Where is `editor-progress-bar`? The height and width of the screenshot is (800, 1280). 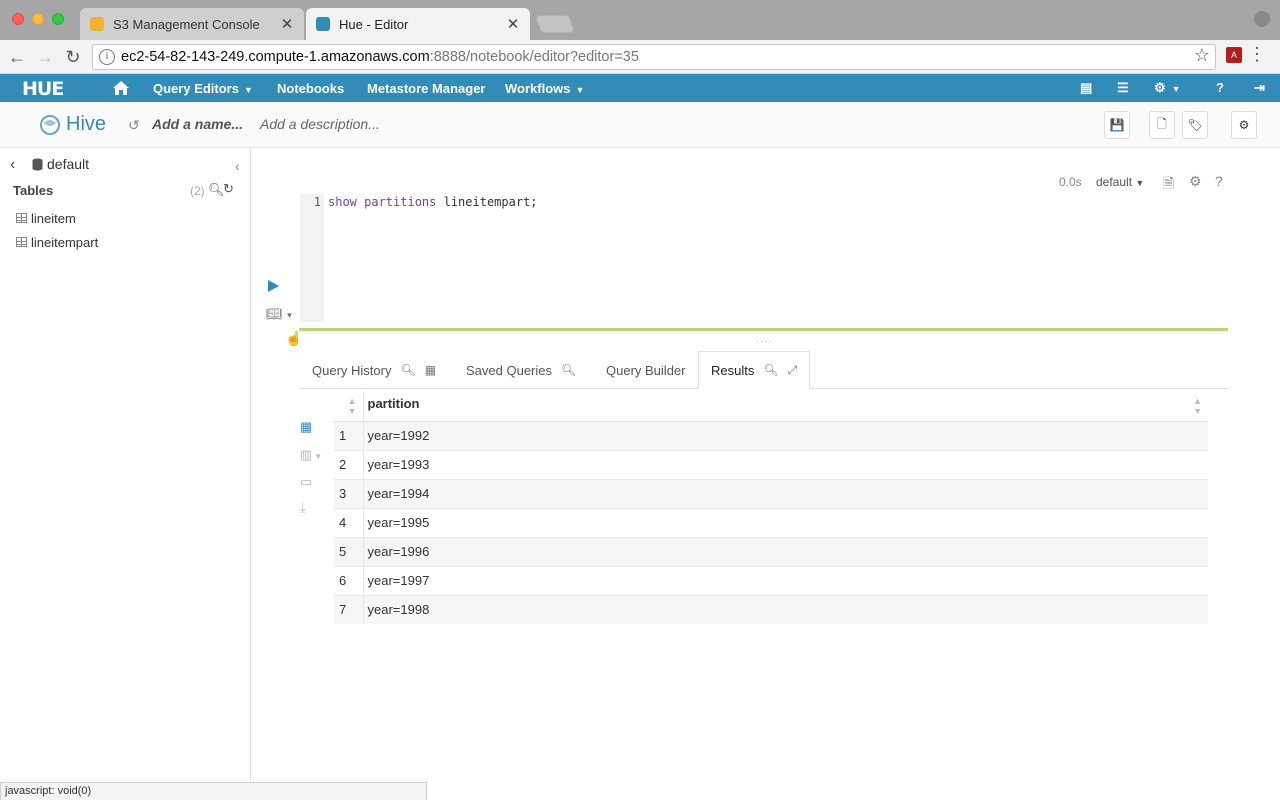
editor-progress-bar is located at coordinates (763, 329).